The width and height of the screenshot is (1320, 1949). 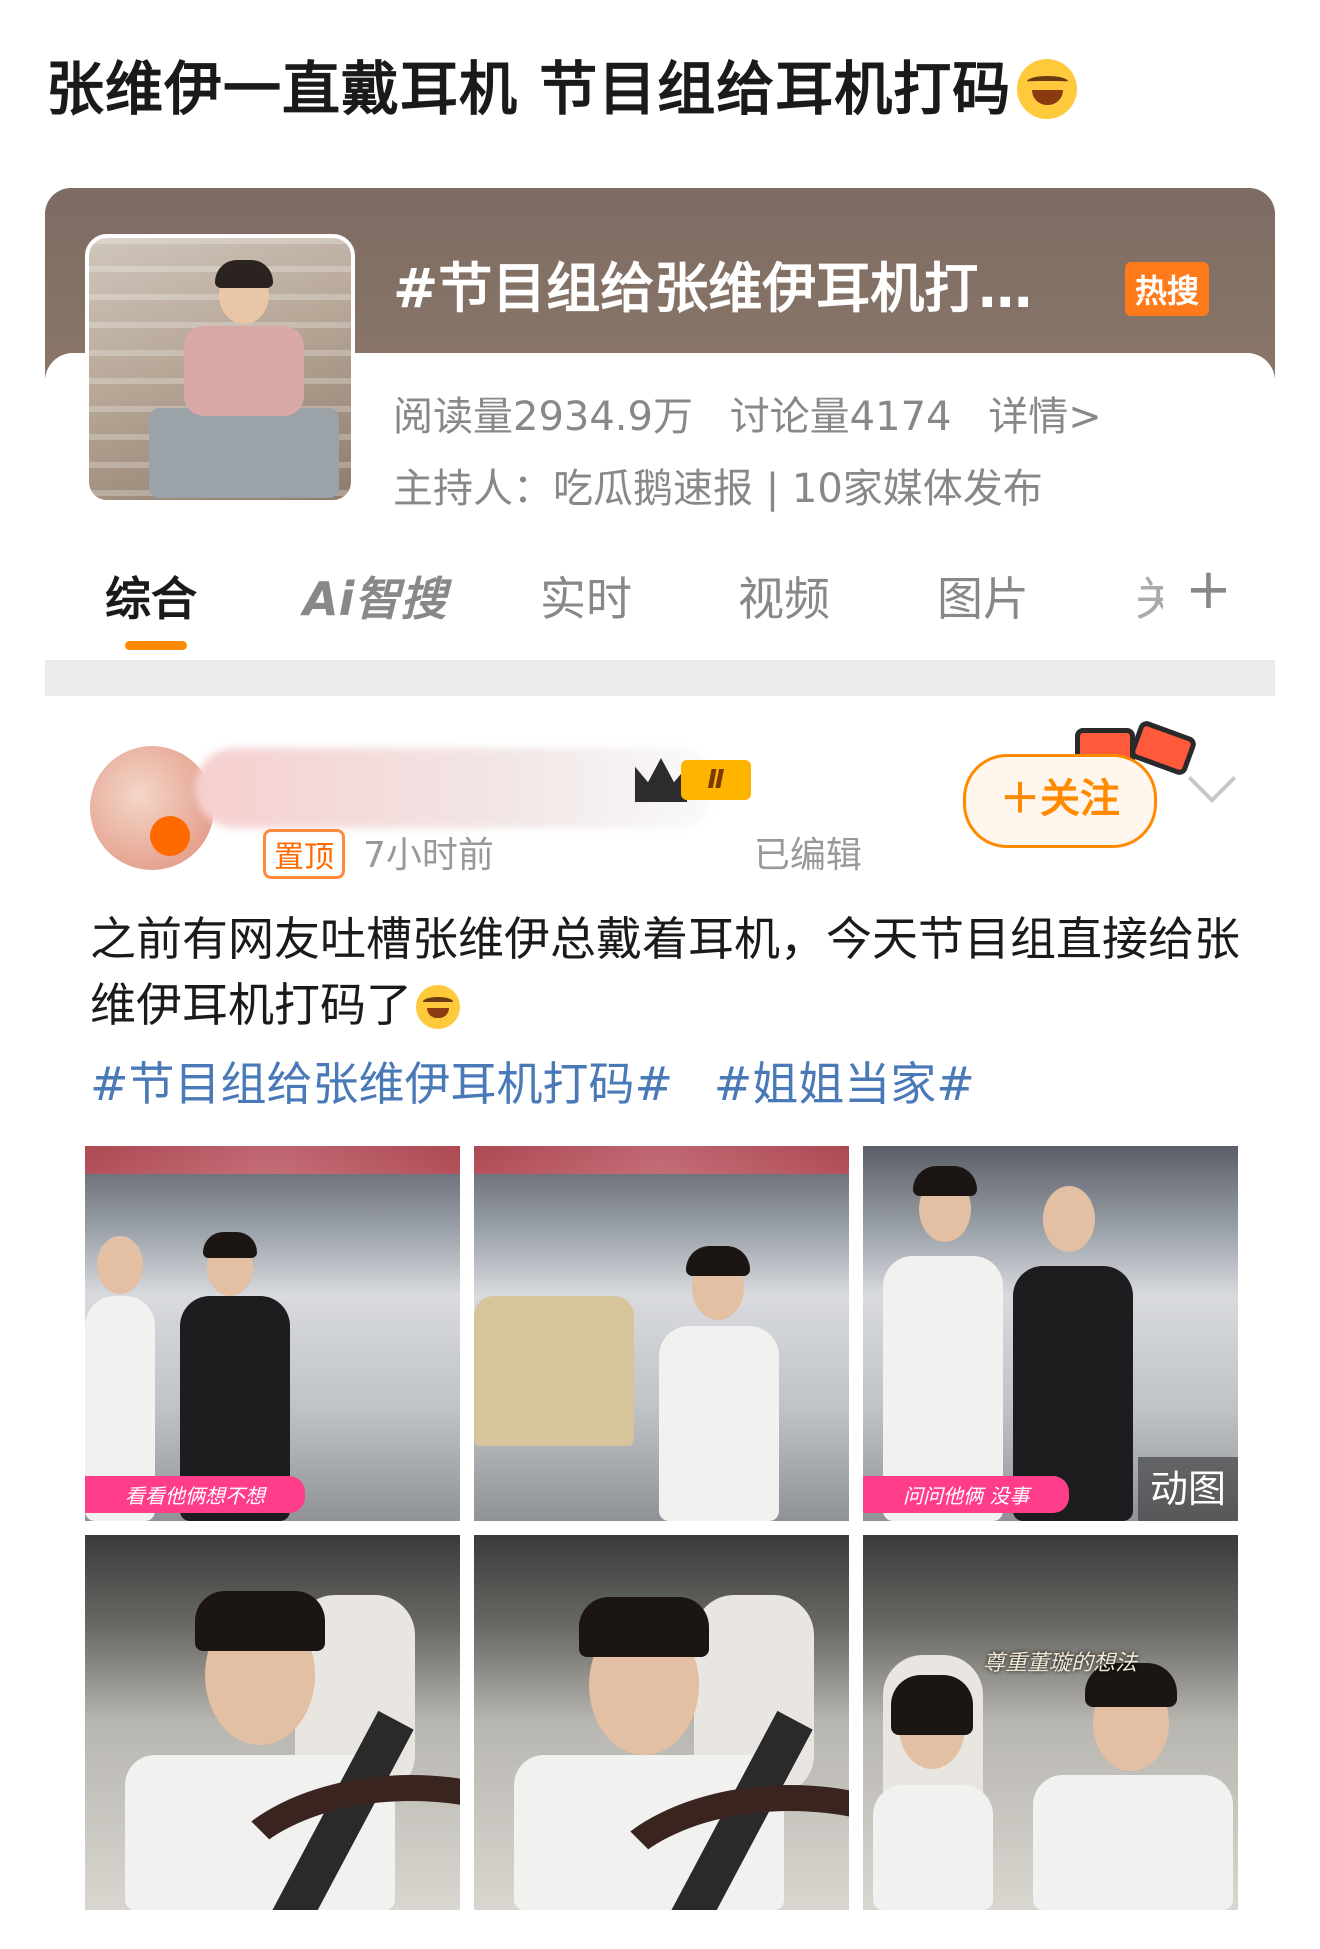 I want to click on vip-badge: Ⅱ, so click(x=695, y=778).